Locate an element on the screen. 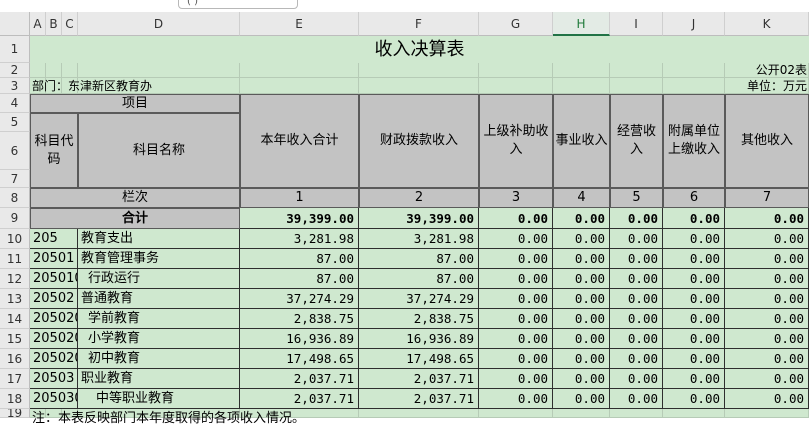  row-header-8: 8 is located at coordinates (15, 198).